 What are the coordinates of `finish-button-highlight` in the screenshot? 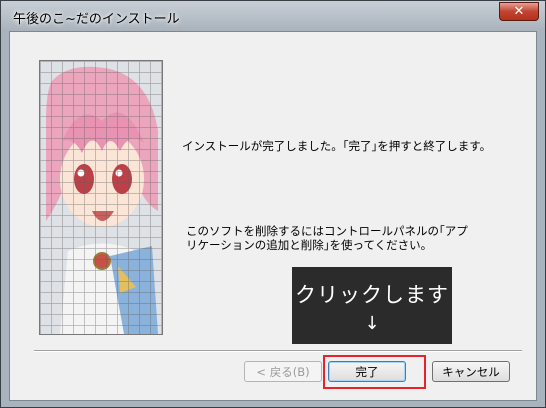 It's located at (374, 372).